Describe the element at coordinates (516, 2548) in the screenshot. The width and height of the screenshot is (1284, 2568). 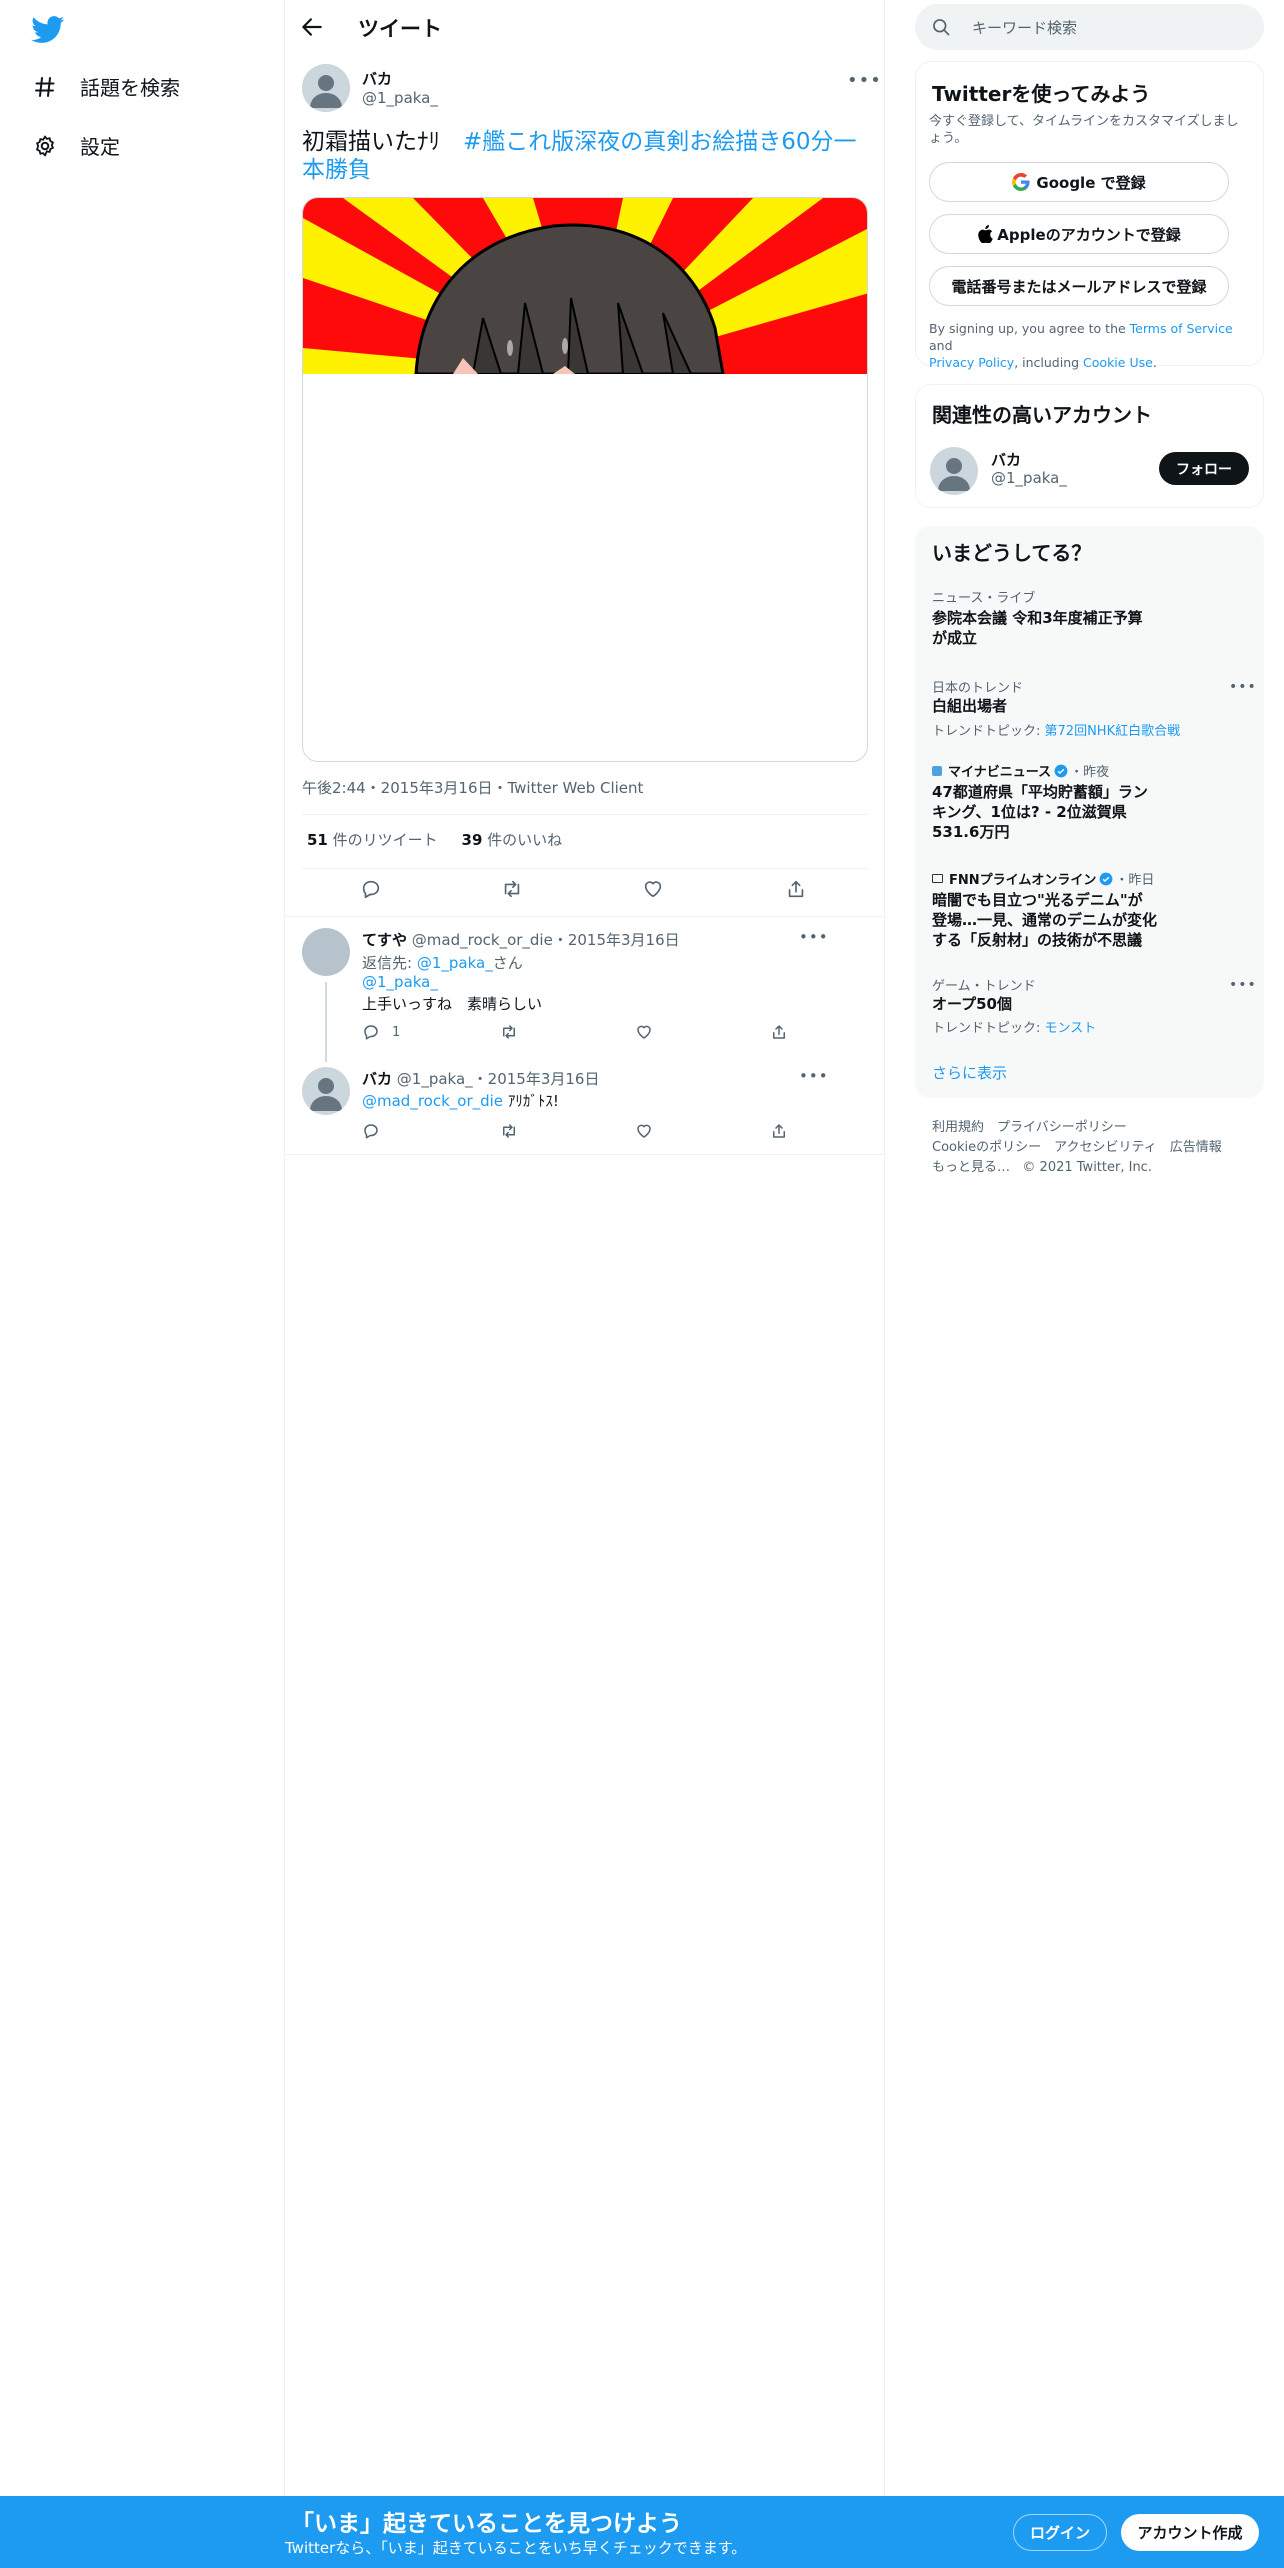
I see `banner-subtitle: Twitterなら、「いま」起きていることをいち早くチェックできます。` at that location.